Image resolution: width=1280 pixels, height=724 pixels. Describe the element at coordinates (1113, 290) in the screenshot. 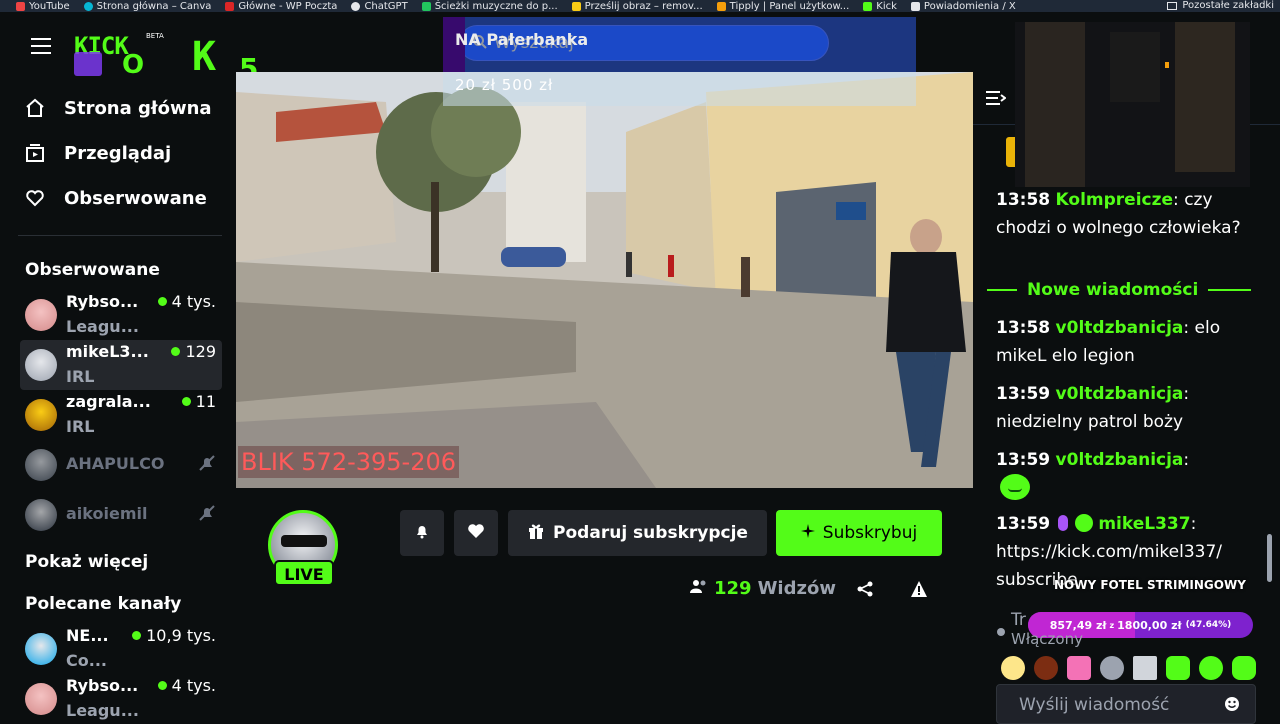

I see `new-messages-label: Nowe wiadomości` at that location.